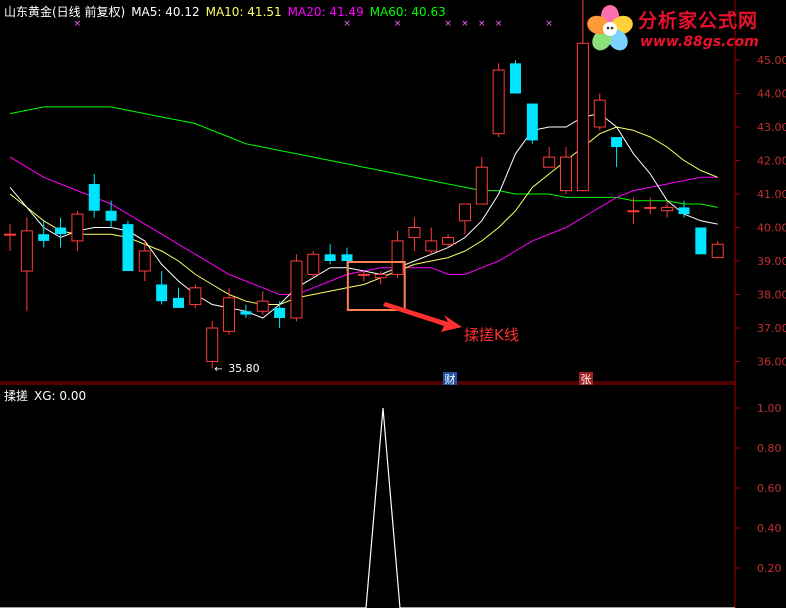 This screenshot has width=786, height=608. I want to click on indicator-tick-label: 0.40, so click(769, 528).